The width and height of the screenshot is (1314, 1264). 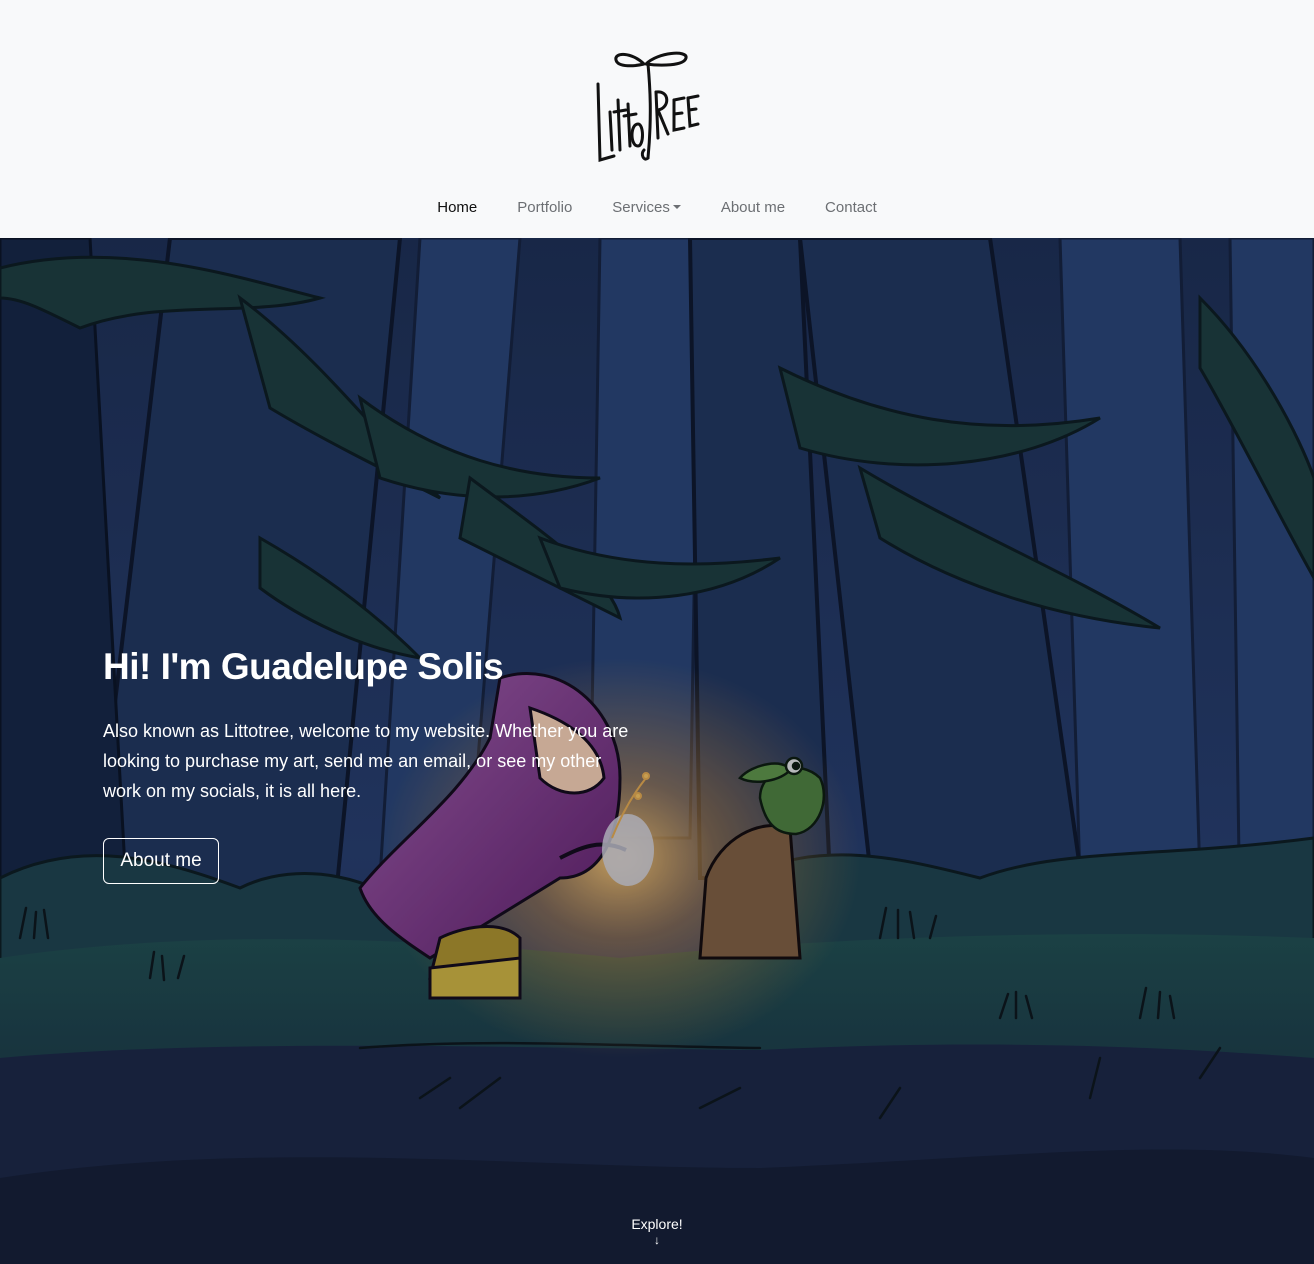 I want to click on littotree-logo, so click(x=646, y=106).